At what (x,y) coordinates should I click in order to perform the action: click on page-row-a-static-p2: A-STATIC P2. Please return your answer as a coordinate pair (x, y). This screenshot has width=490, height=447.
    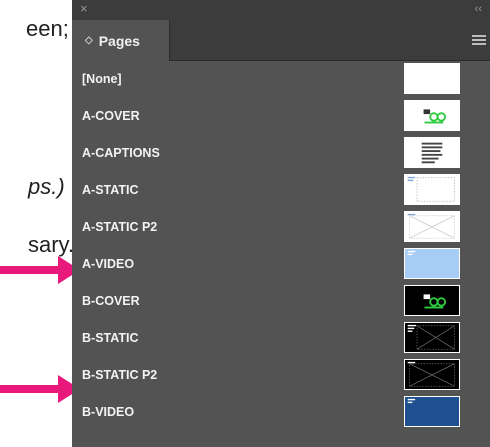
    Looking at the image, I should click on (281, 227).